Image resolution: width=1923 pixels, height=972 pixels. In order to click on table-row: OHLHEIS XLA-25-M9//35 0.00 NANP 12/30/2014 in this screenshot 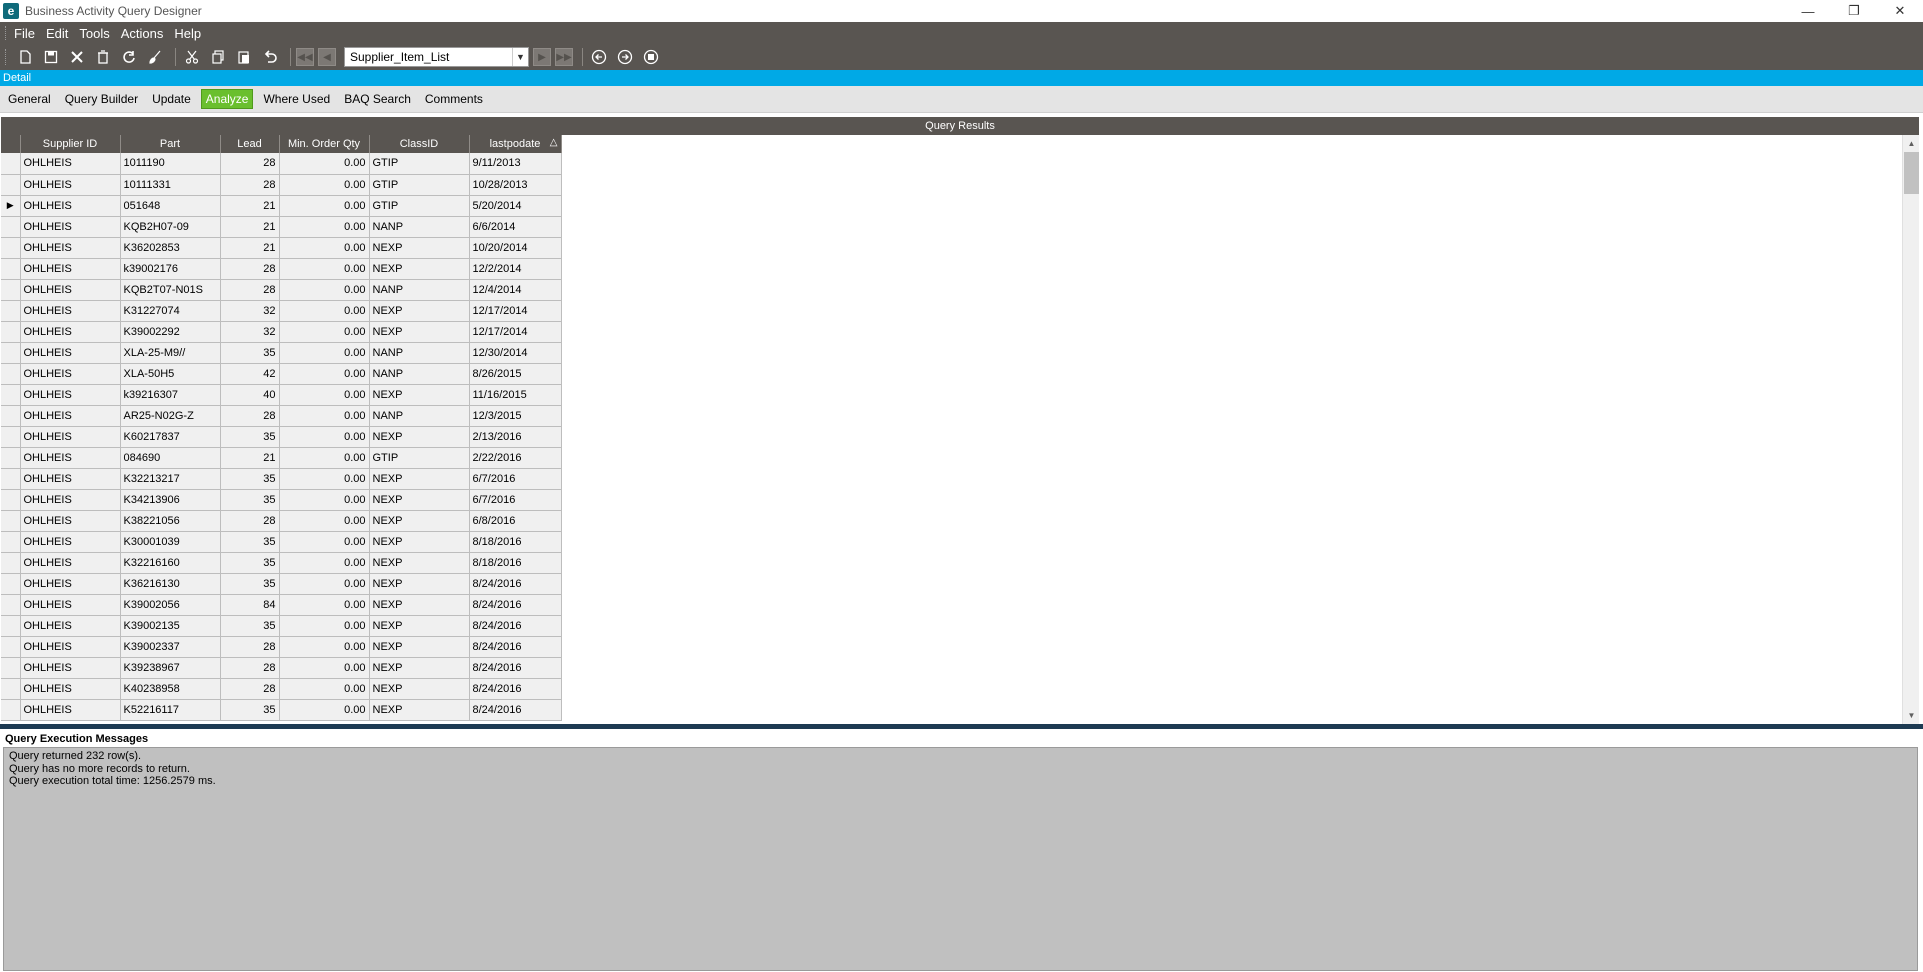, I will do `click(281, 353)`.